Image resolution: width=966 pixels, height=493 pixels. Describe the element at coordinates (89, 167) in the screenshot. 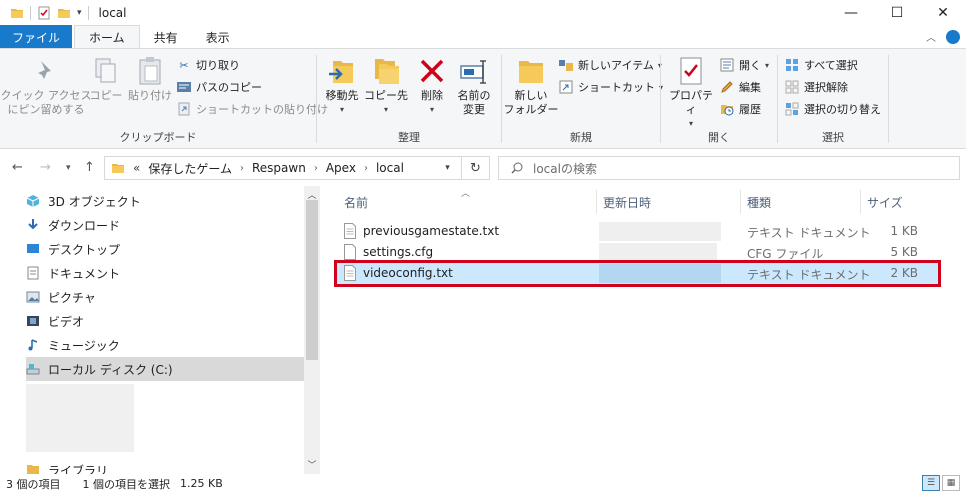

I see `up-arrow-icon: ↑` at that location.